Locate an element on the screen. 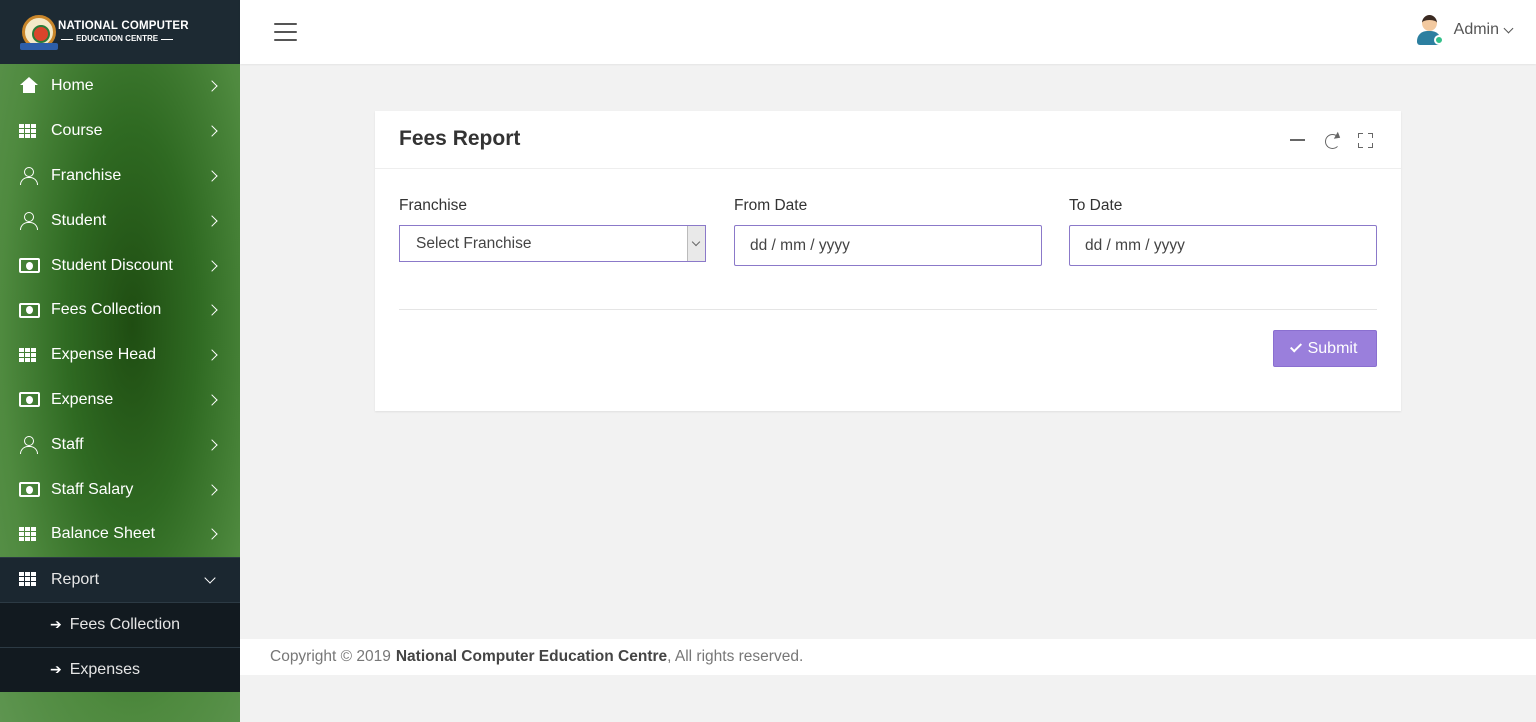  sidebar-item-course: Course is located at coordinates (120, 131).